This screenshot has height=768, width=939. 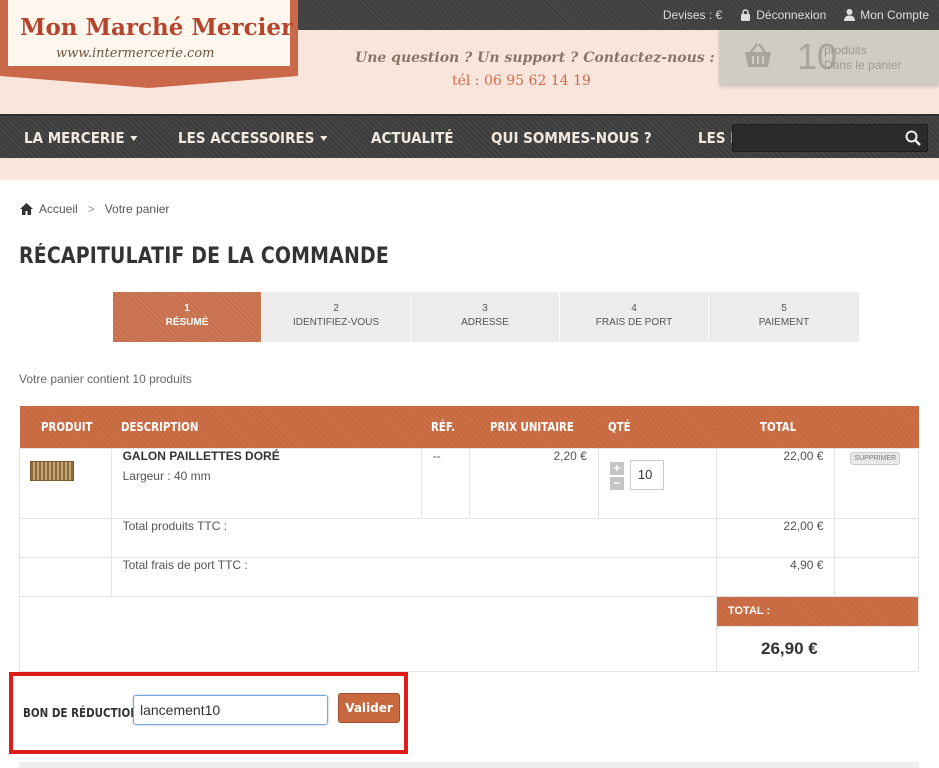 I want to click on currency-selector: Devises : €, so click(x=692, y=15).